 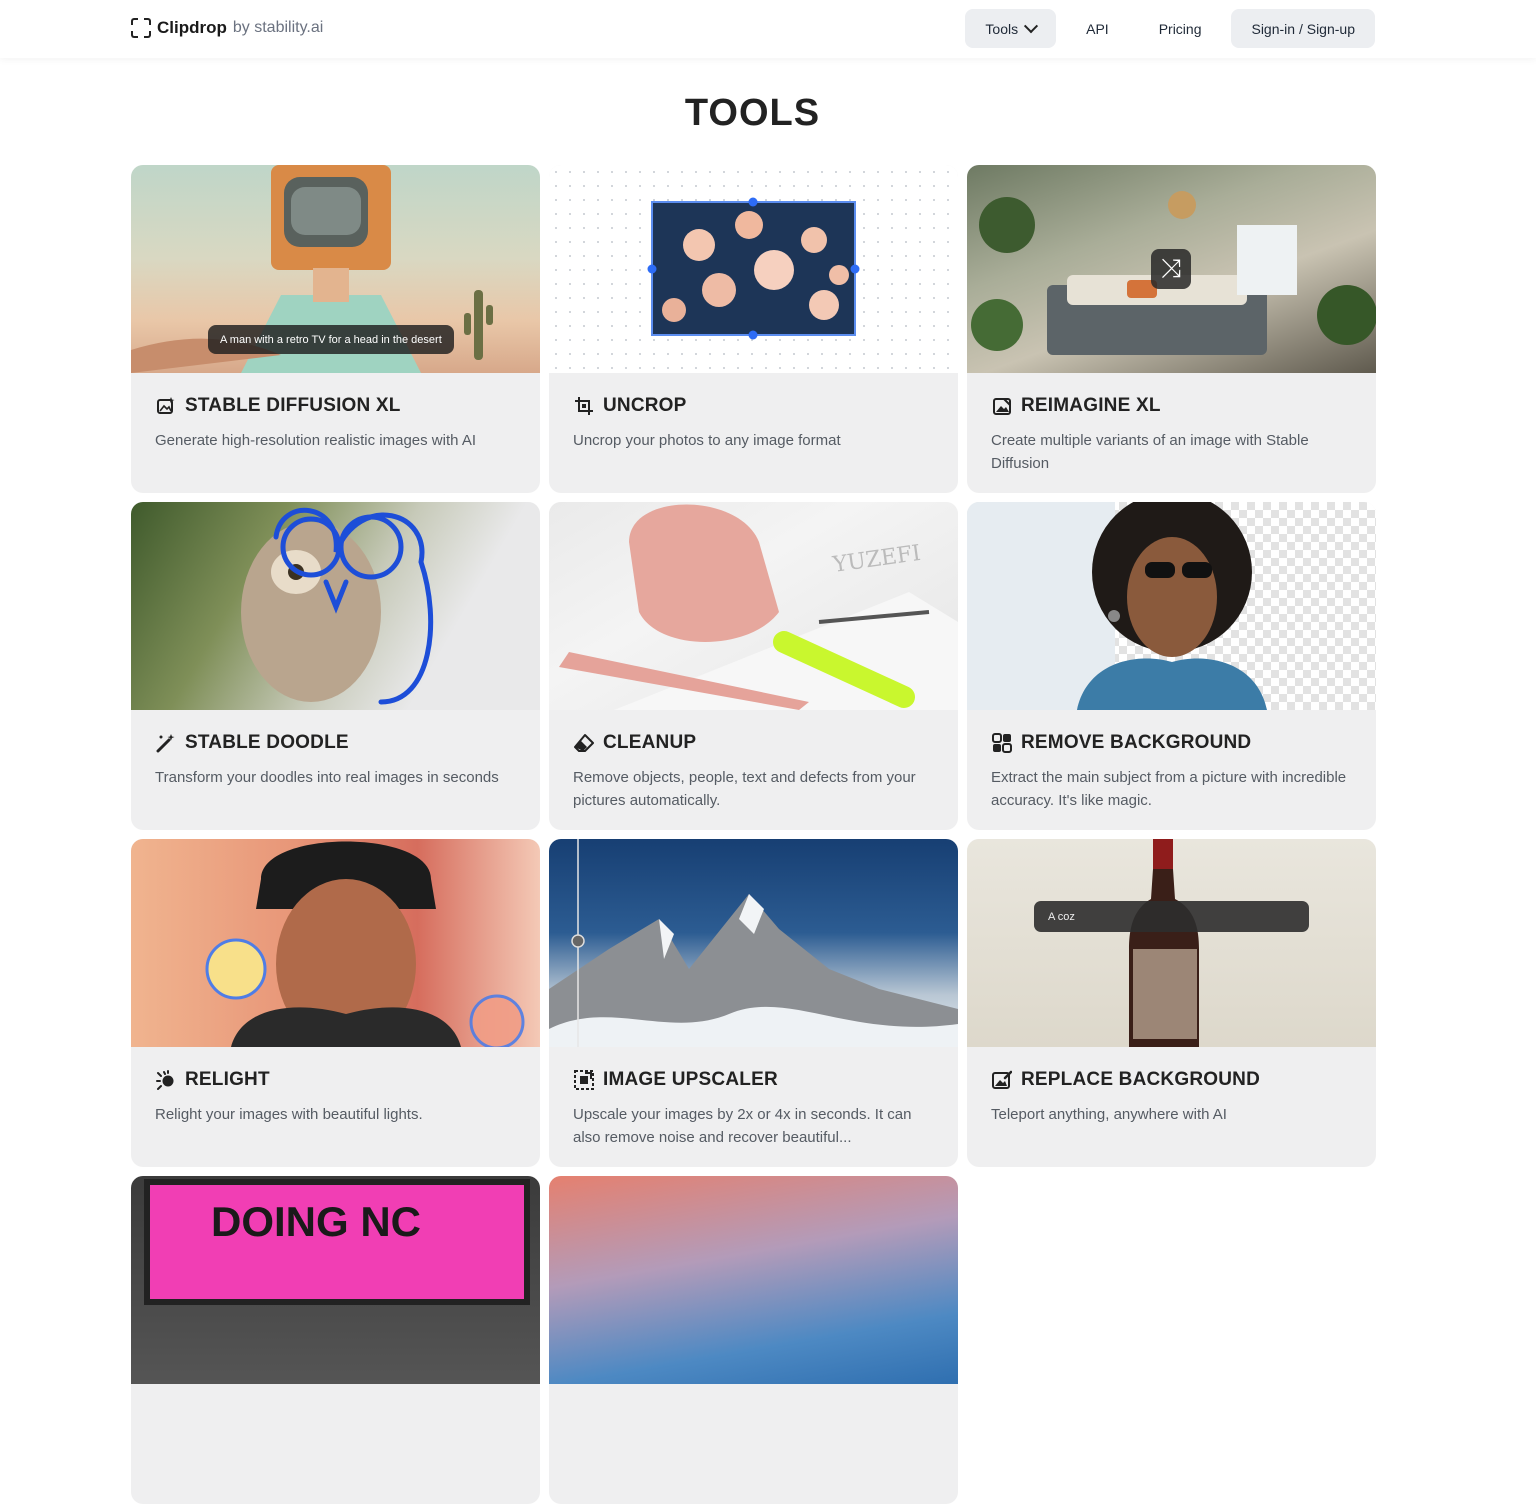 What do you see at coordinates (267, 742) in the screenshot?
I see `tool-title: STABLE DOODLE` at bounding box center [267, 742].